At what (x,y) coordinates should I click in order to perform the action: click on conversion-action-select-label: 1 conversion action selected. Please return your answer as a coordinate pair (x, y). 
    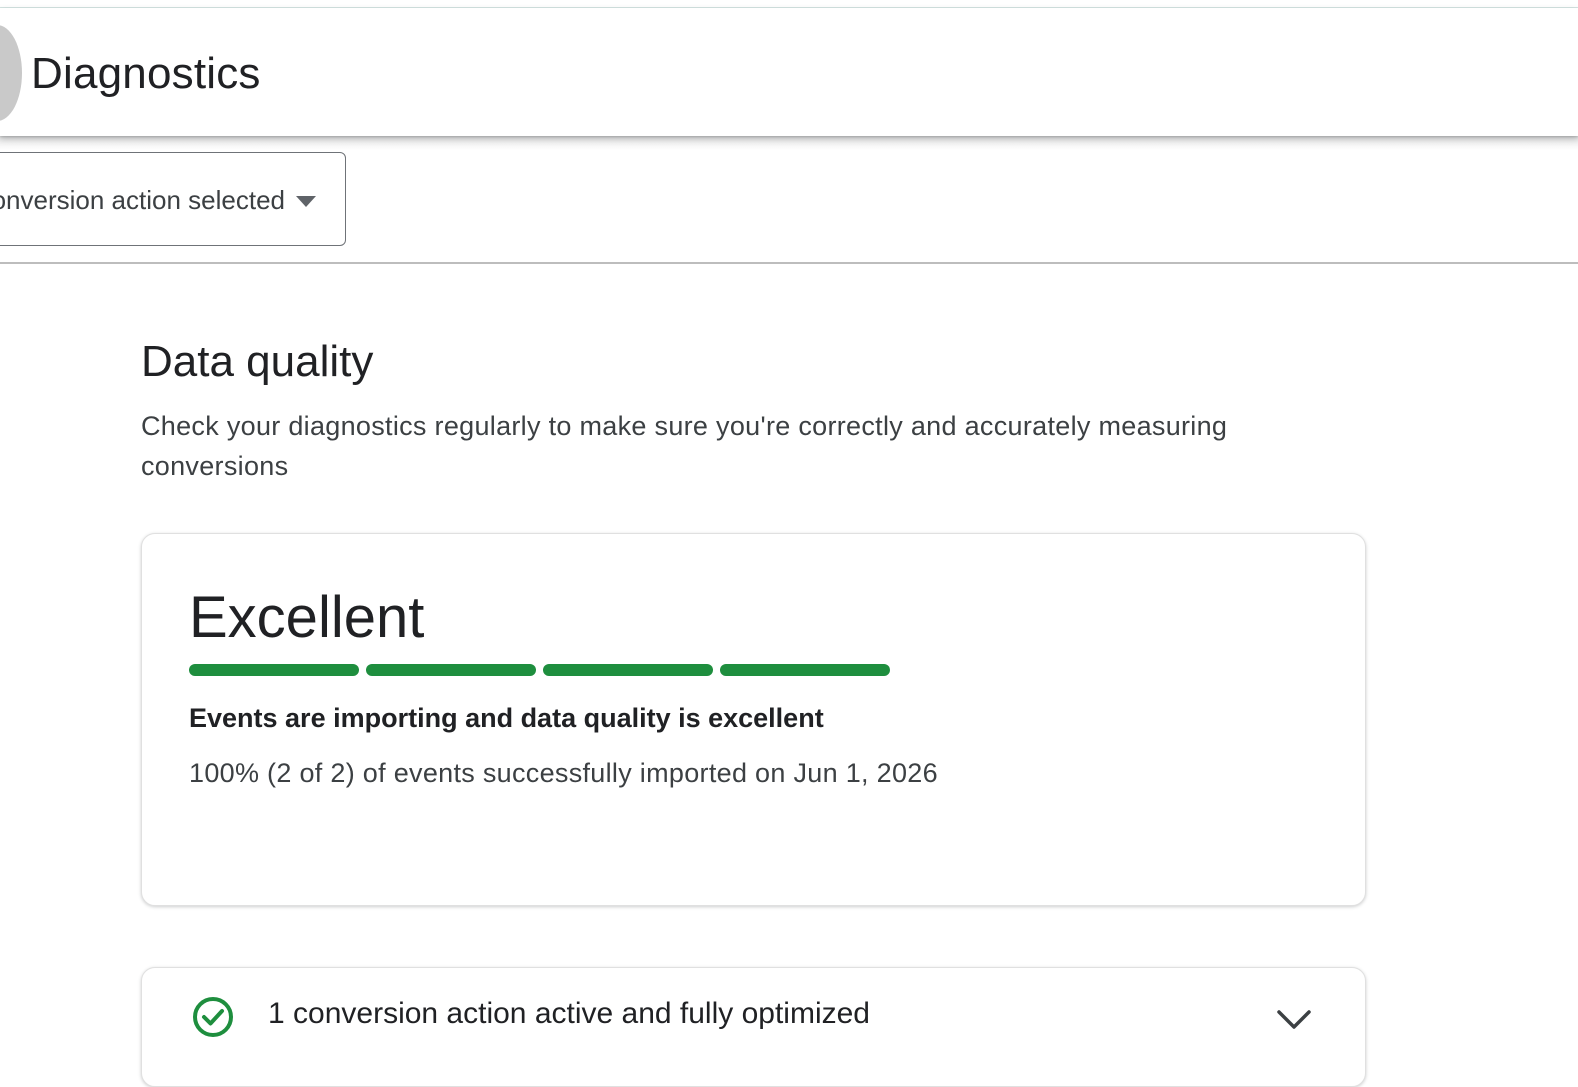
    Looking at the image, I should click on (142, 200).